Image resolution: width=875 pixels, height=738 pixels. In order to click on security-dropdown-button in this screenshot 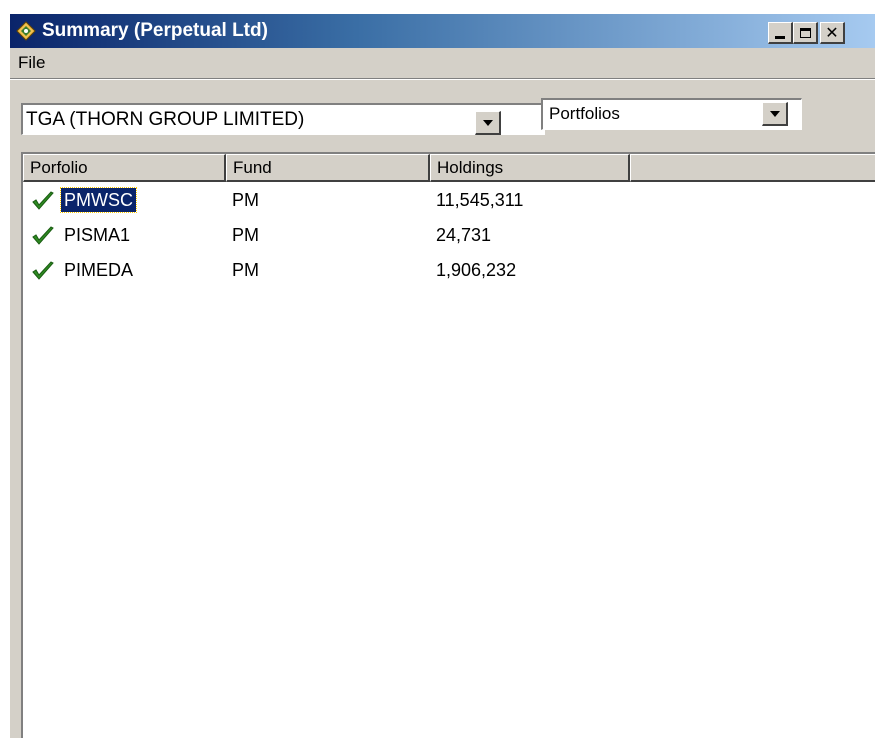, I will do `click(488, 123)`.